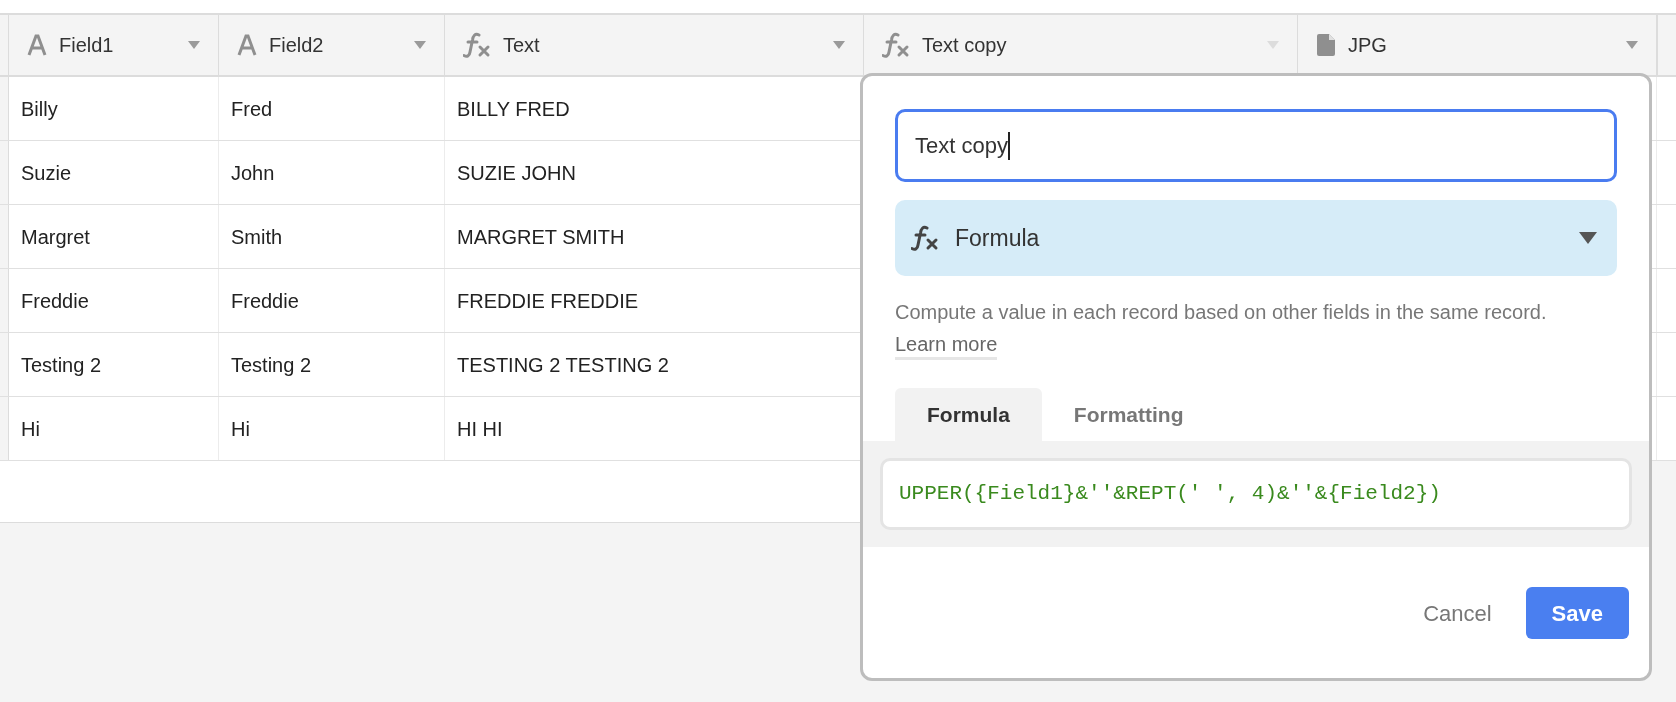 Image resolution: width=1676 pixels, height=702 pixels. What do you see at coordinates (86, 45) in the screenshot?
I see `column-title: Field1` at bounding box center [86, 45].